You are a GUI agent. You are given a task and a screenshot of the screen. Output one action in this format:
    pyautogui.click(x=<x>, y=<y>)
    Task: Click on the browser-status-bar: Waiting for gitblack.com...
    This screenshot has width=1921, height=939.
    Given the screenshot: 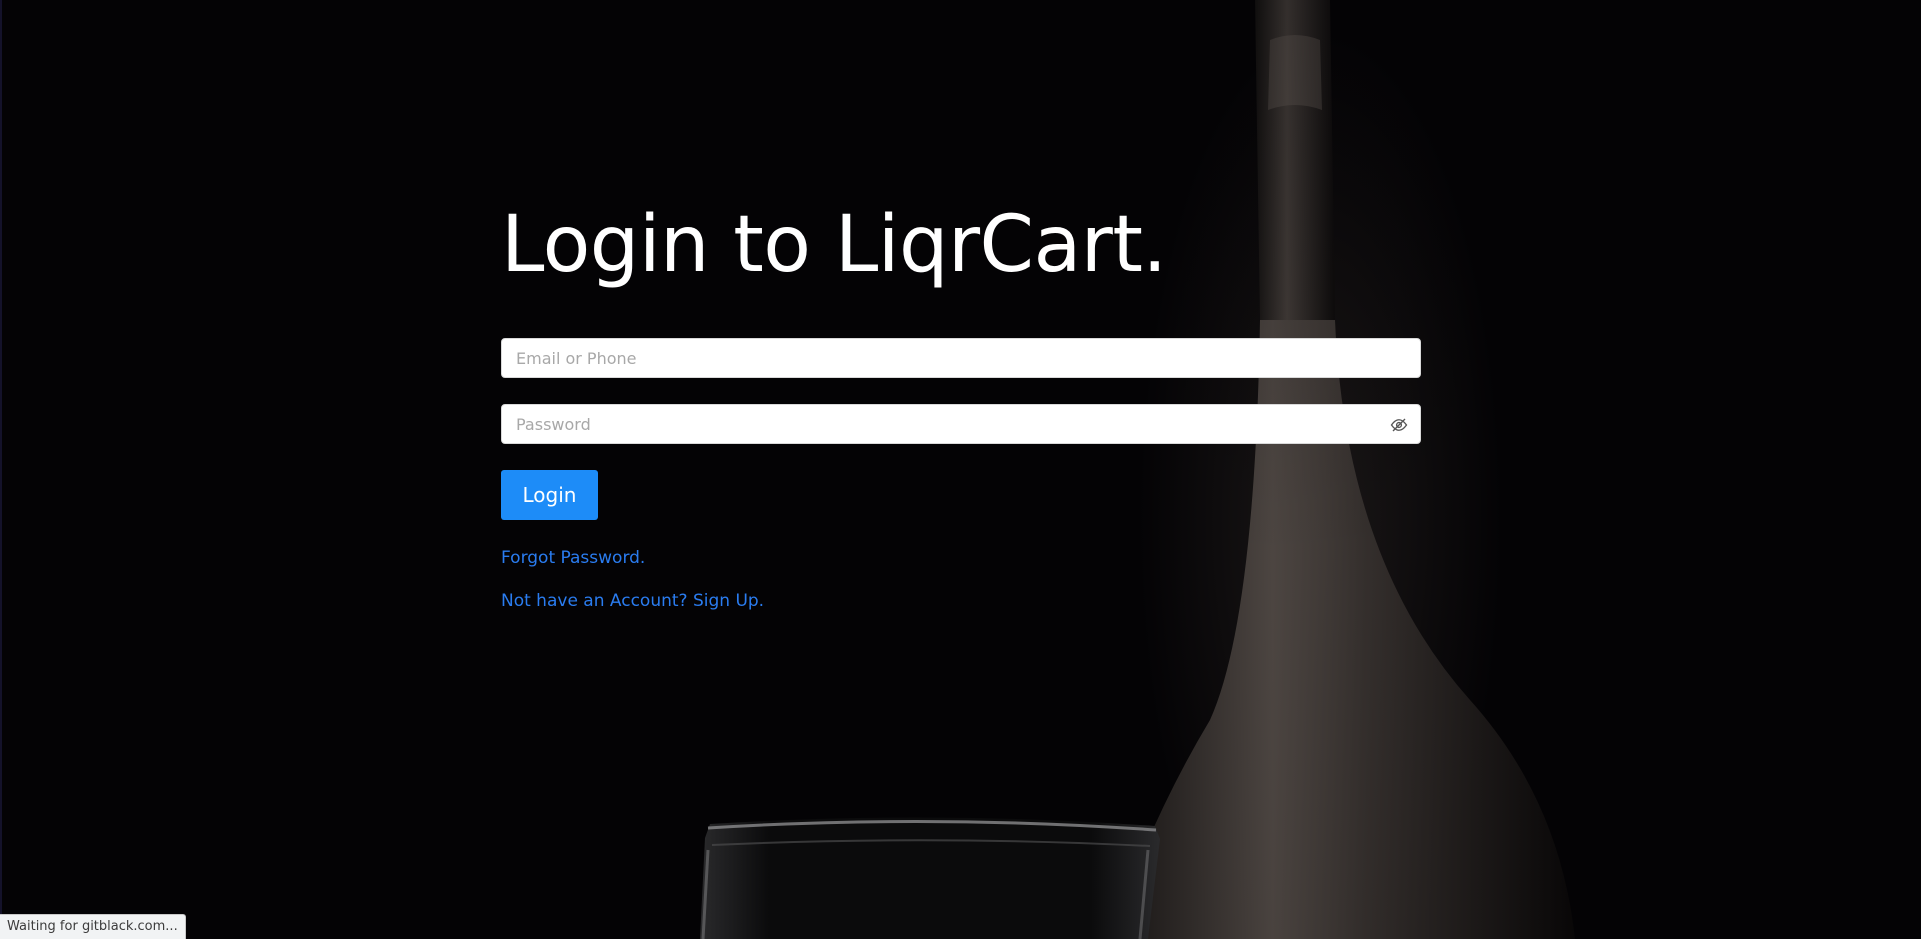 What is the action you would take?
    pyautogui.click(x=93, y=926)
    